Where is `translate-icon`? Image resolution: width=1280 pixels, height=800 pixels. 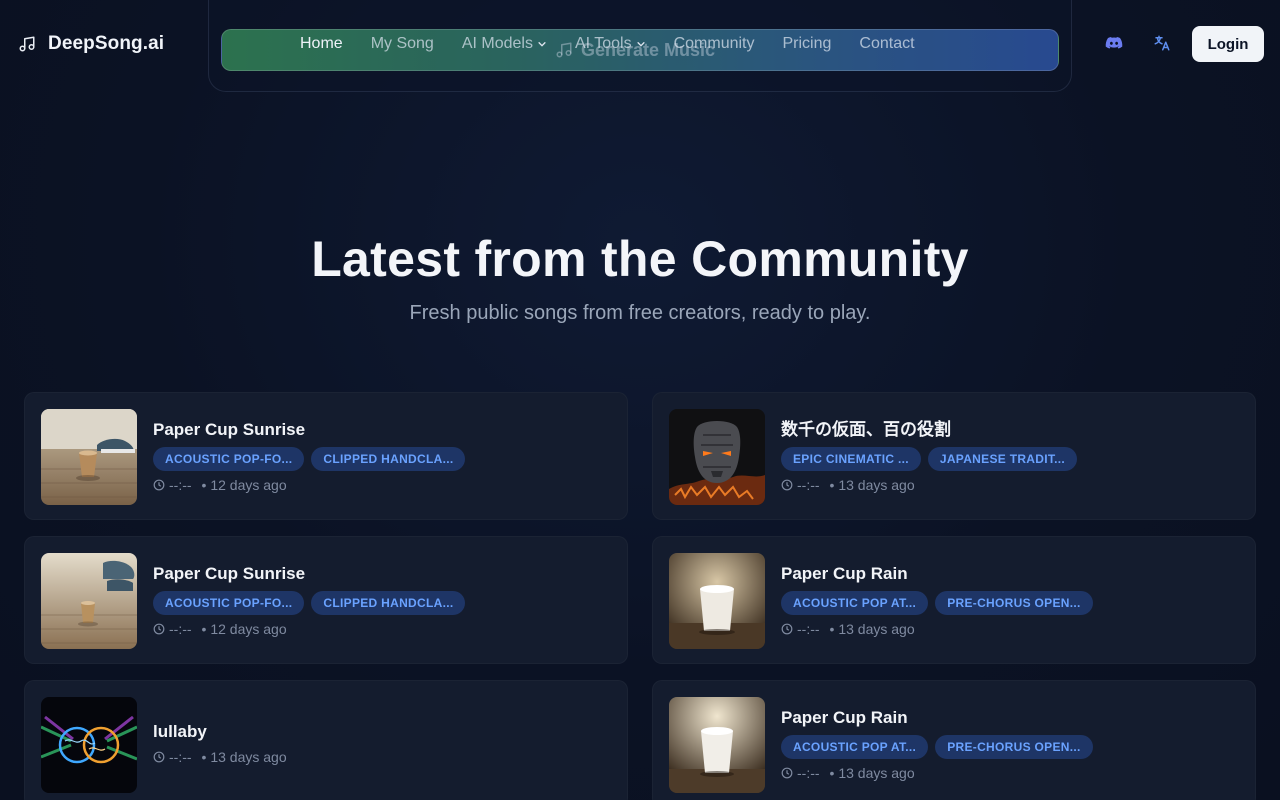 translate-icon is located at coordinates (1162, 43).